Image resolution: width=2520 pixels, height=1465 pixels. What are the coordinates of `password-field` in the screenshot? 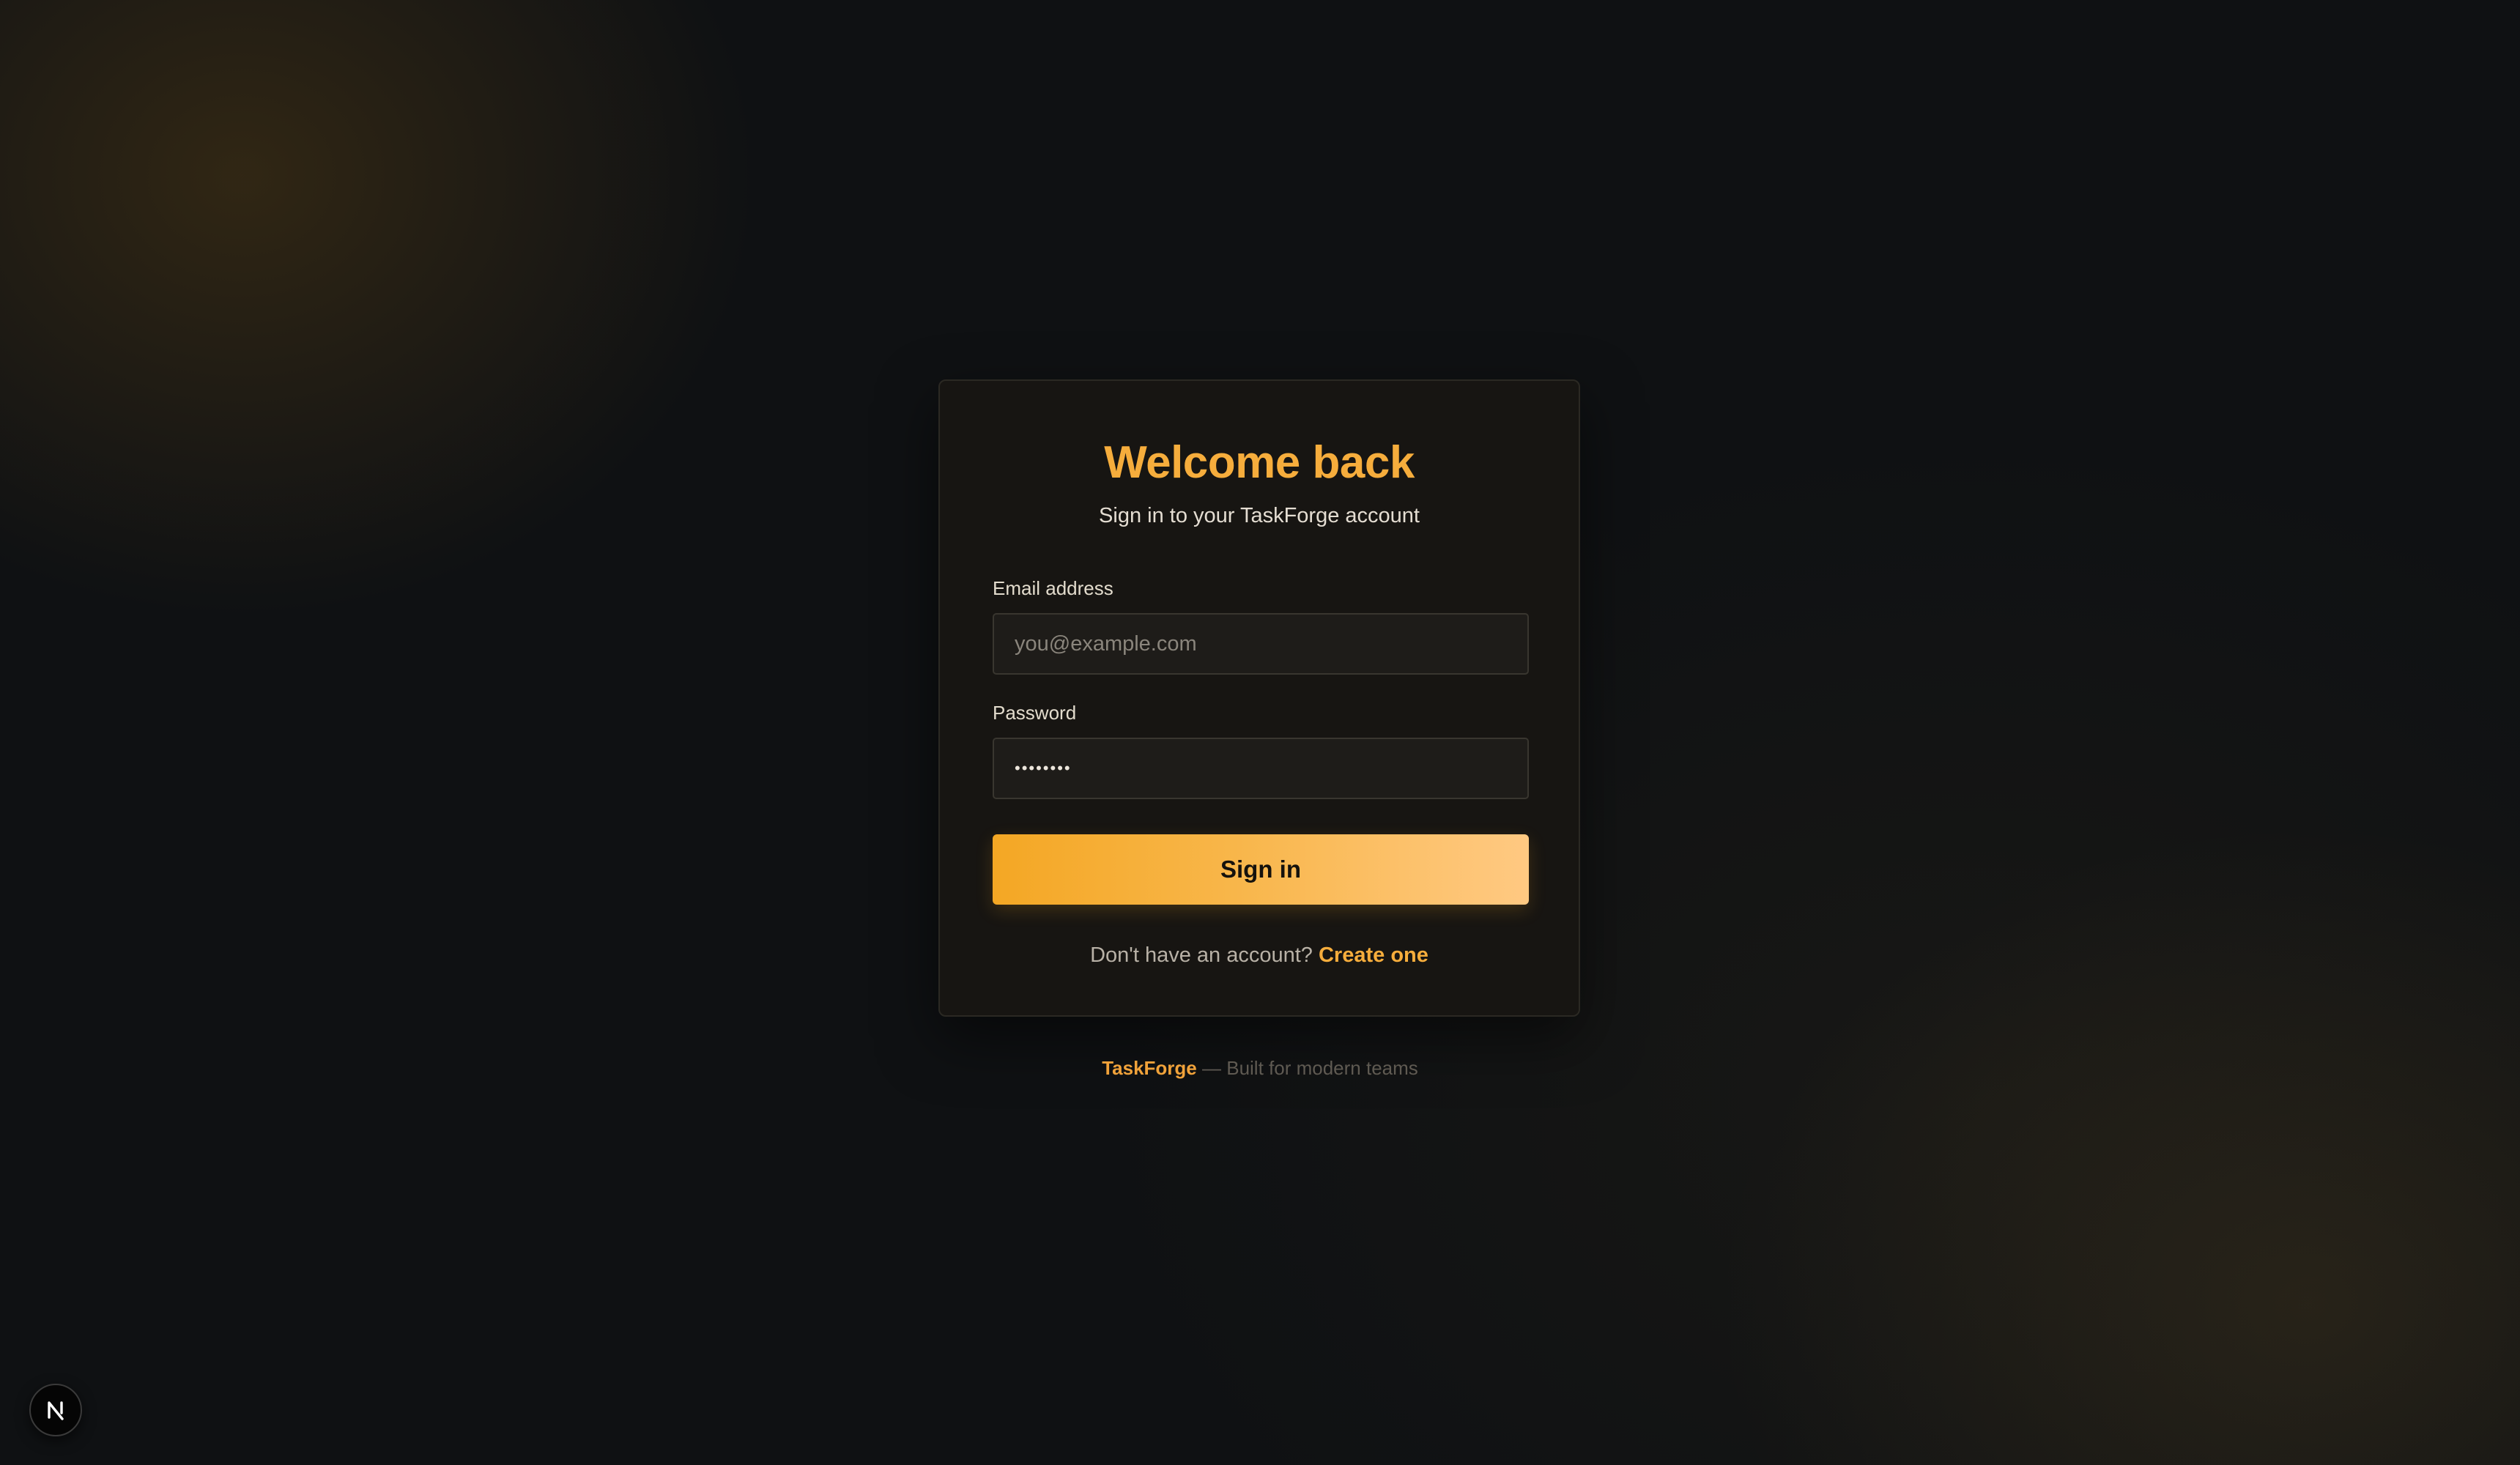 It's located at (1261, 769).